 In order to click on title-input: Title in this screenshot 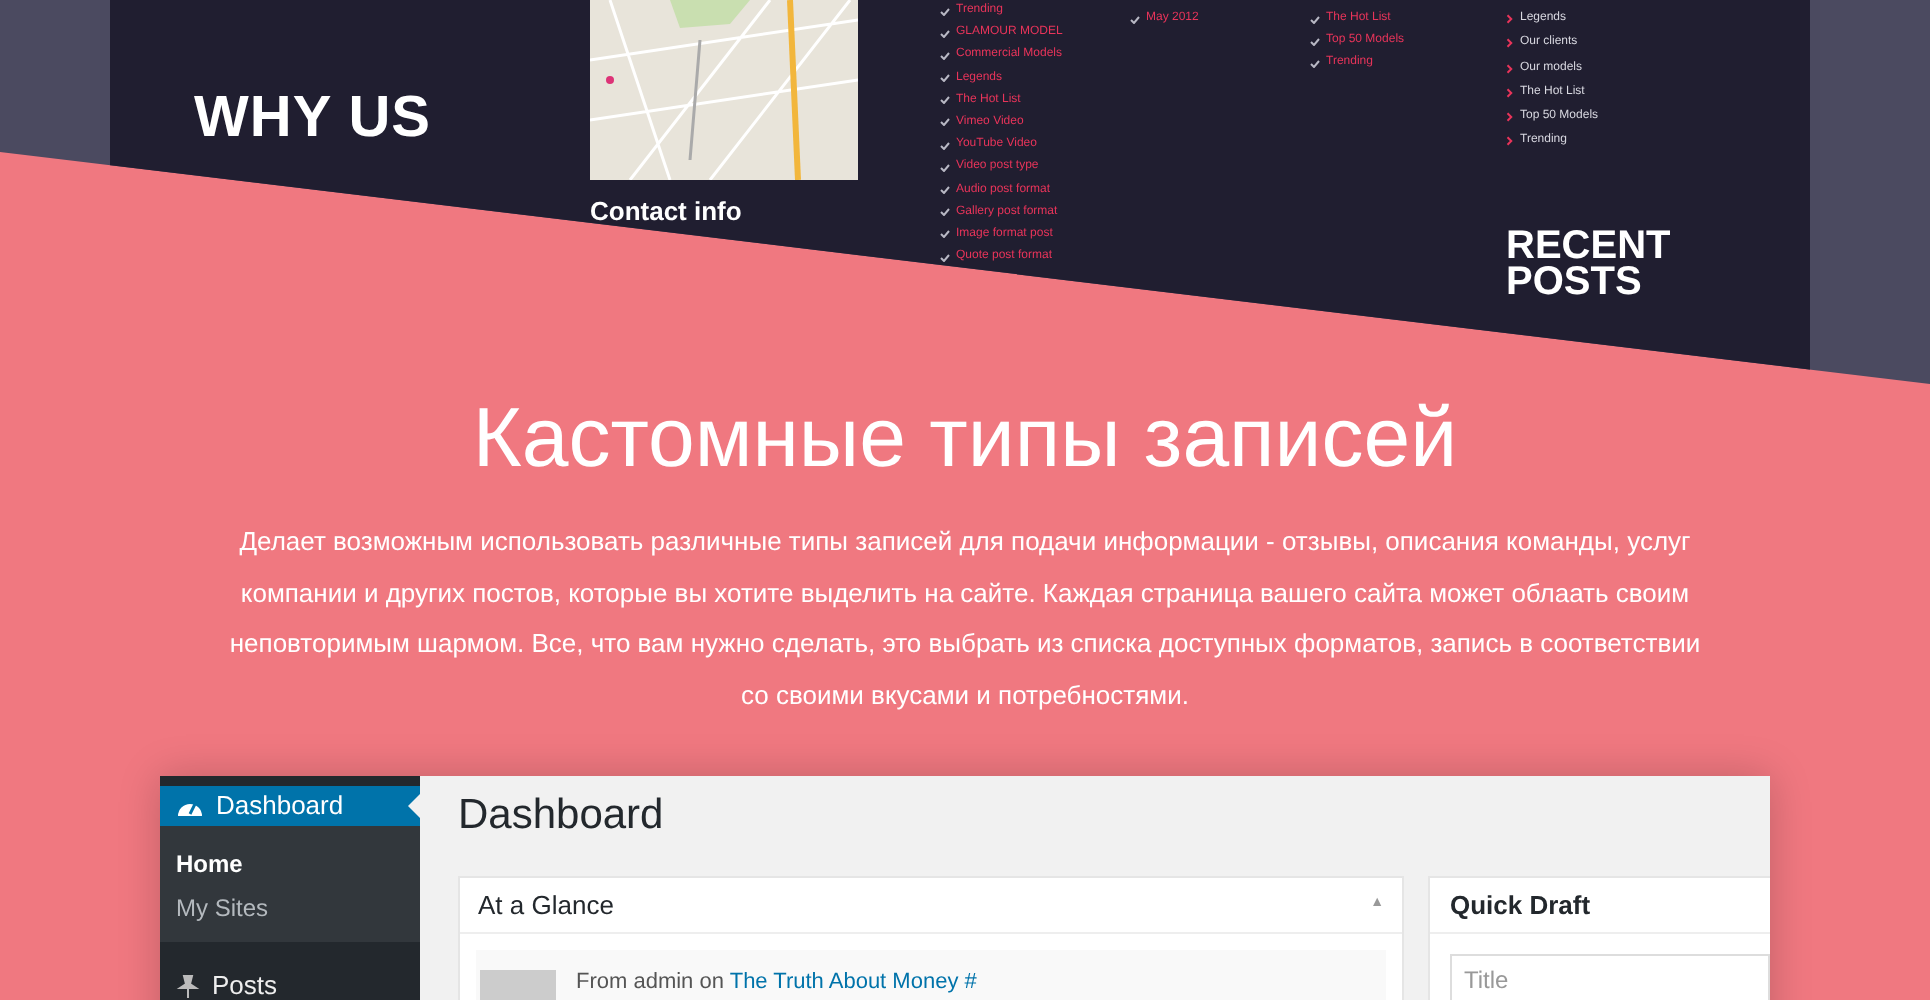, I will do `click(1610, 977)`.